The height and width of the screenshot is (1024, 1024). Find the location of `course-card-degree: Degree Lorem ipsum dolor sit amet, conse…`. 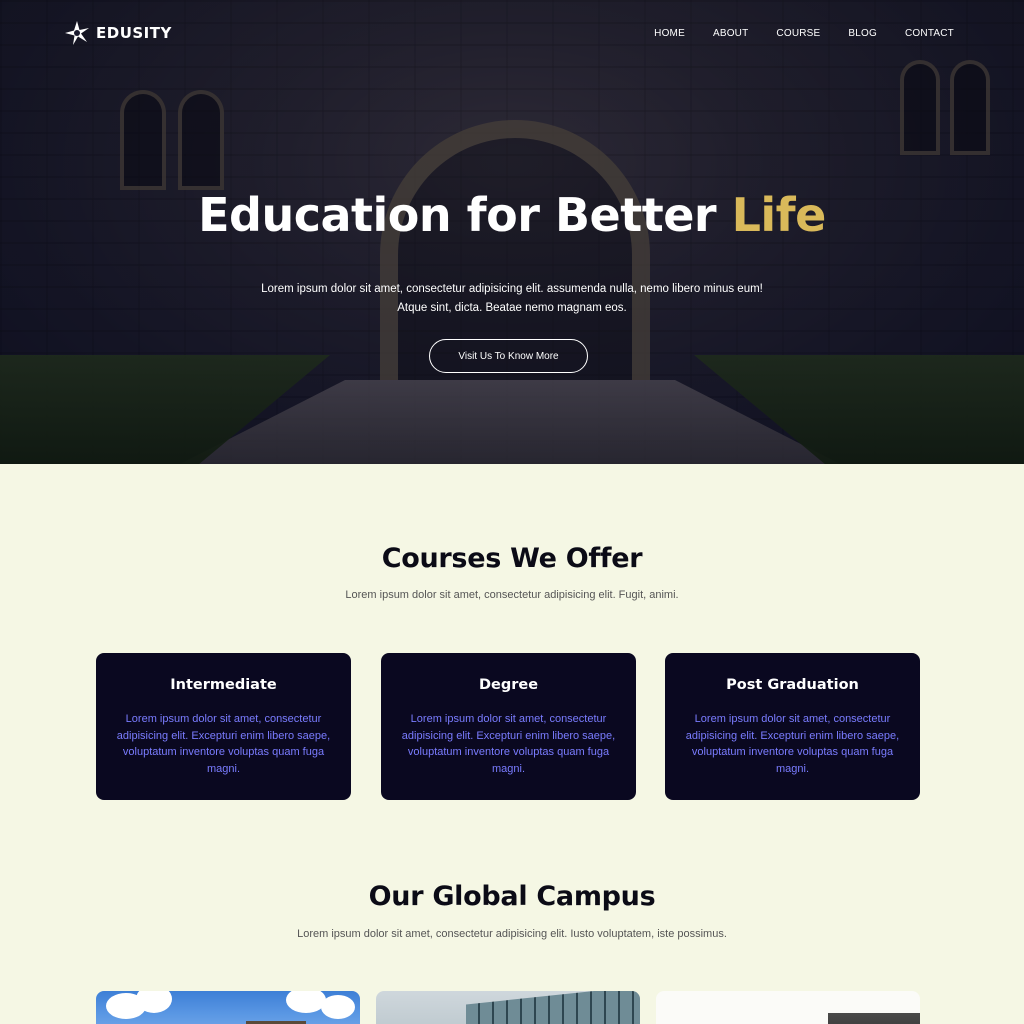

course-card-degree: Degree Lorem ipsum dolor sit amet, conse… is located at coordinates (508, 726).